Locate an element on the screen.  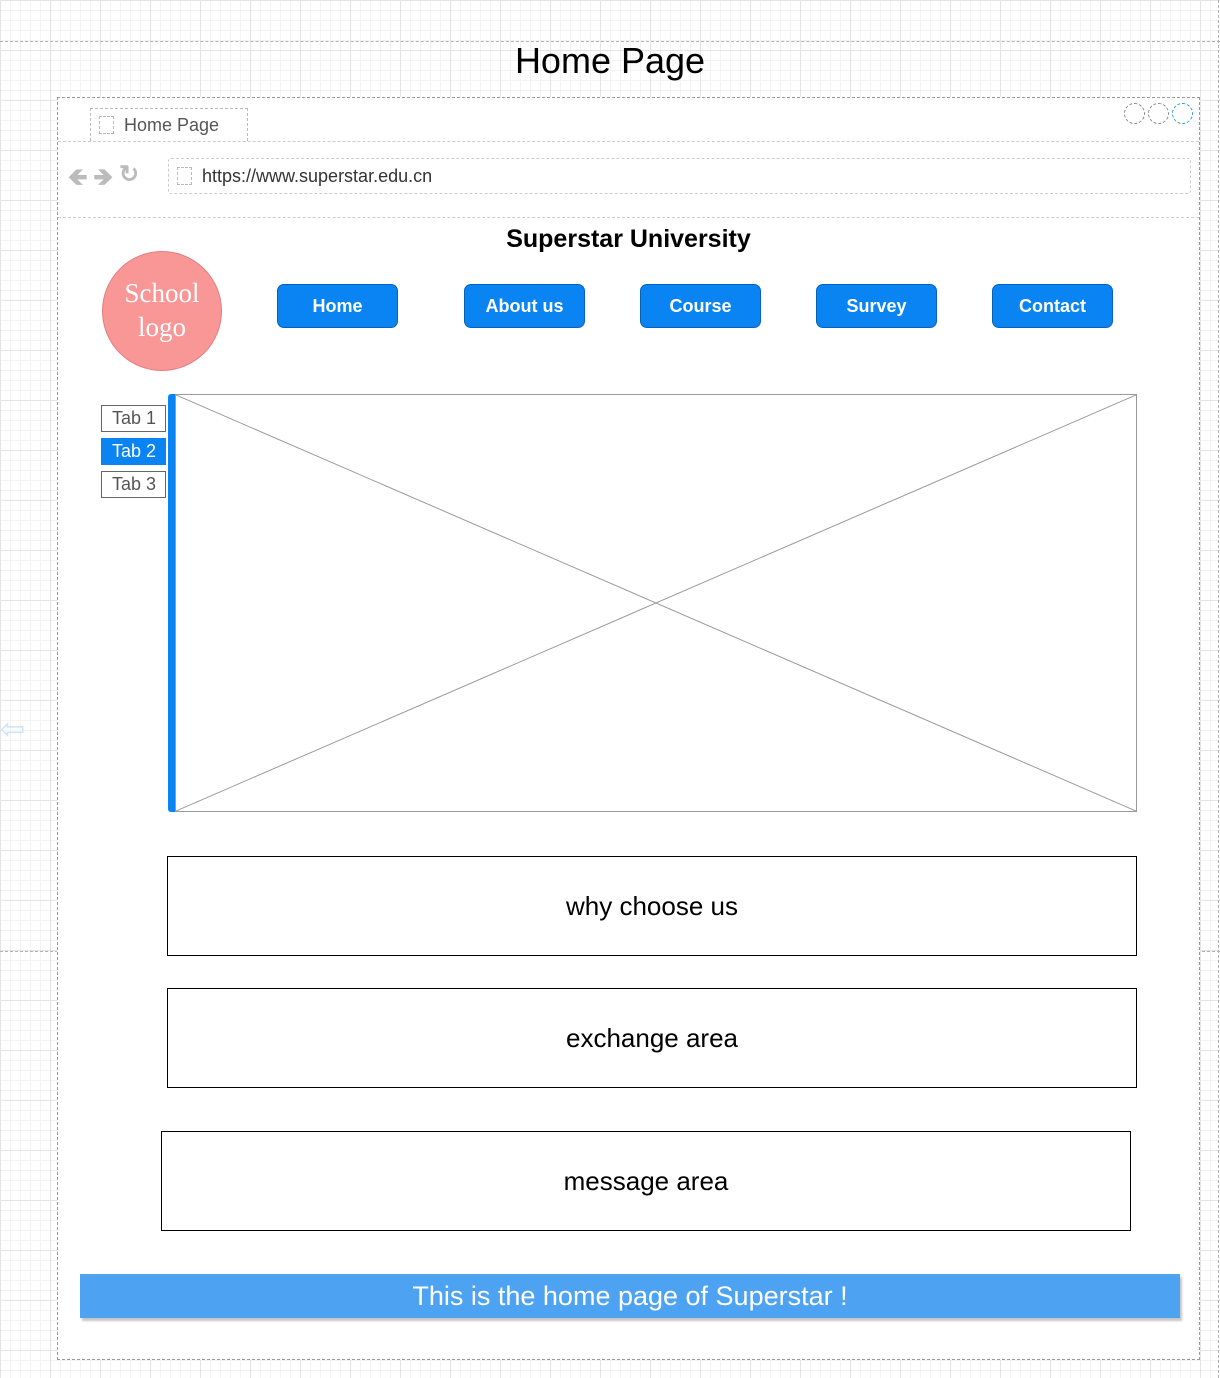
side-tab-1: Tab 1 is located at coordinates (133, 418).